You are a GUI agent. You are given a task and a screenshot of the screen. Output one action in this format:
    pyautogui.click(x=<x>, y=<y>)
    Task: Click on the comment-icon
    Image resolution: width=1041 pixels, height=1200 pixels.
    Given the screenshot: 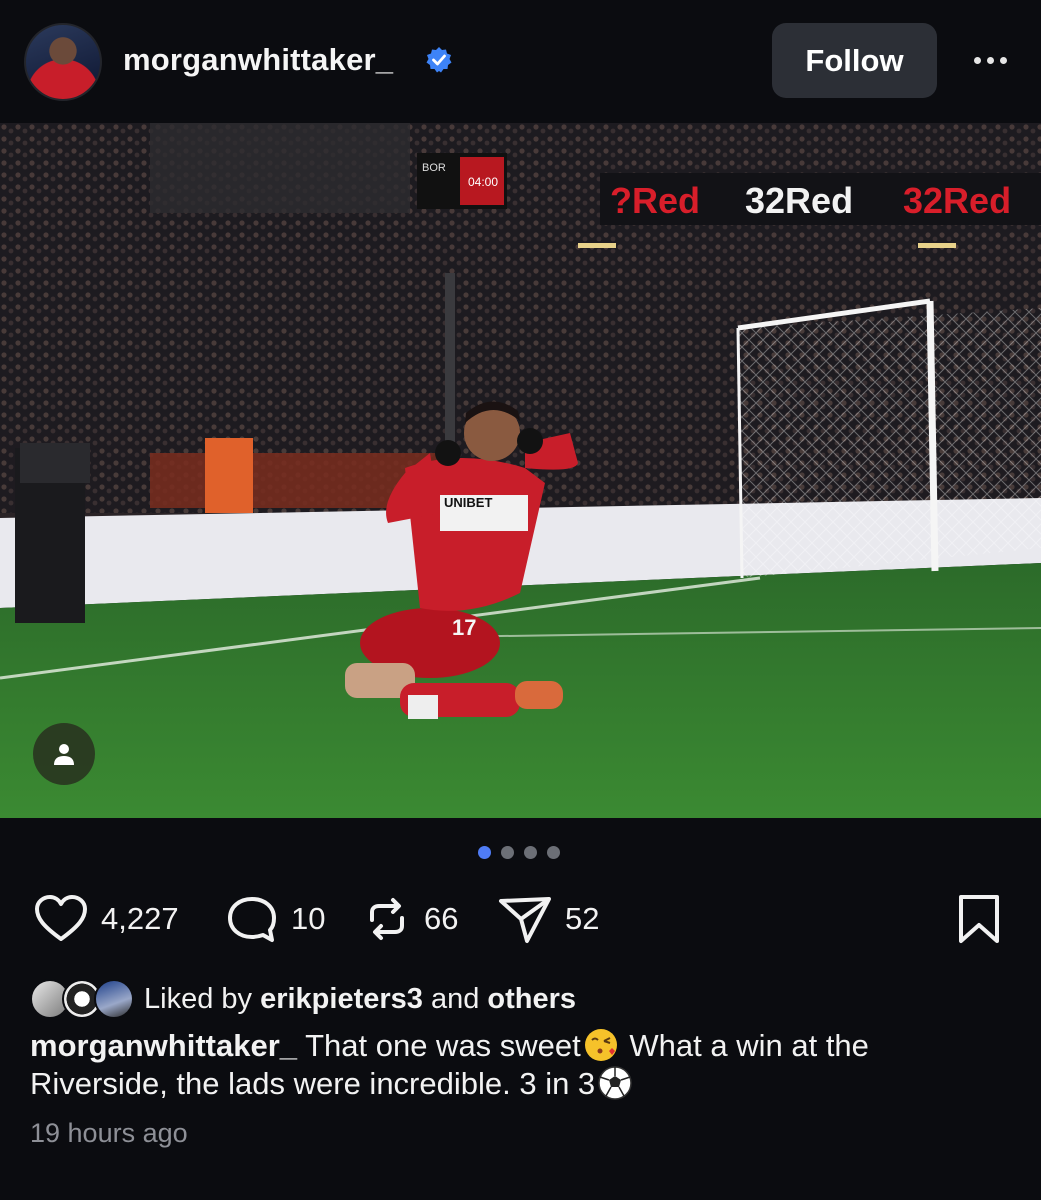 What is the action you would take?
    pyautogui.click(x=252, y=919)
    